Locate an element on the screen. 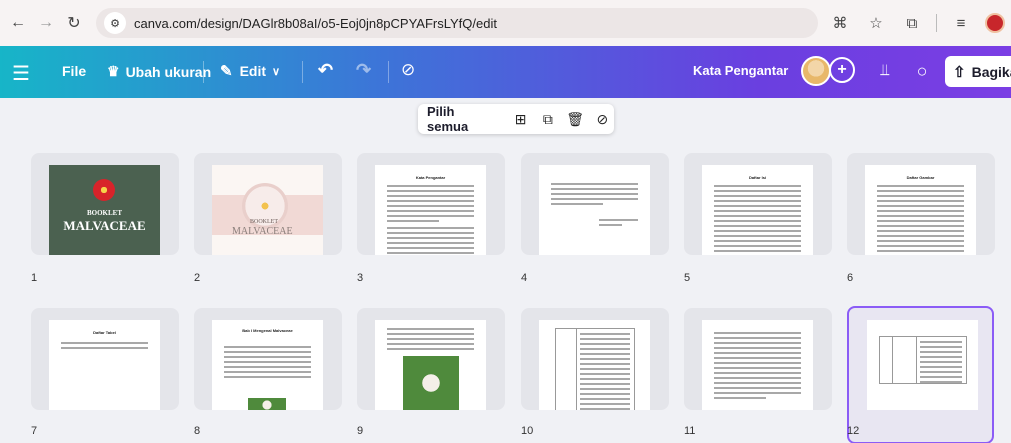  avatar is located at coordinates (816, 71).